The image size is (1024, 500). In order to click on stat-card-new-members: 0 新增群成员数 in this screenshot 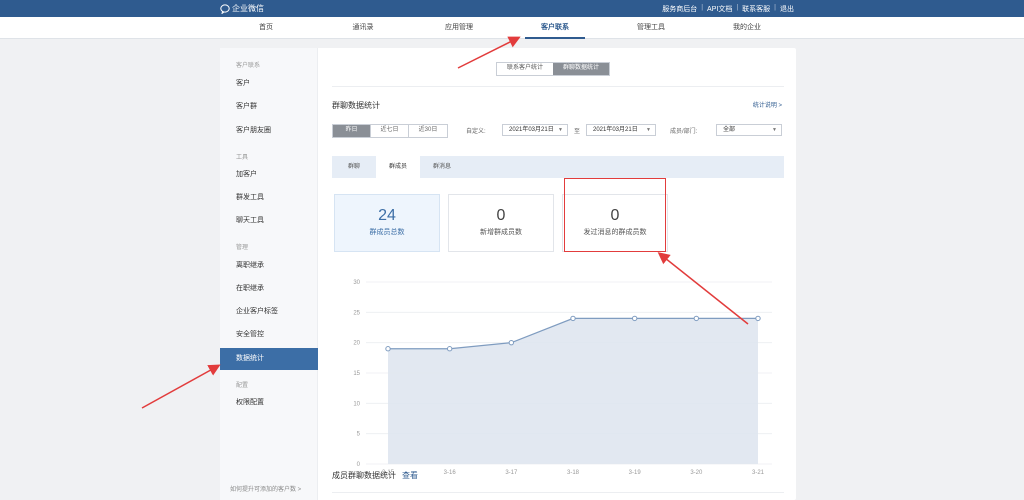, I will do `click(501, 223)`.